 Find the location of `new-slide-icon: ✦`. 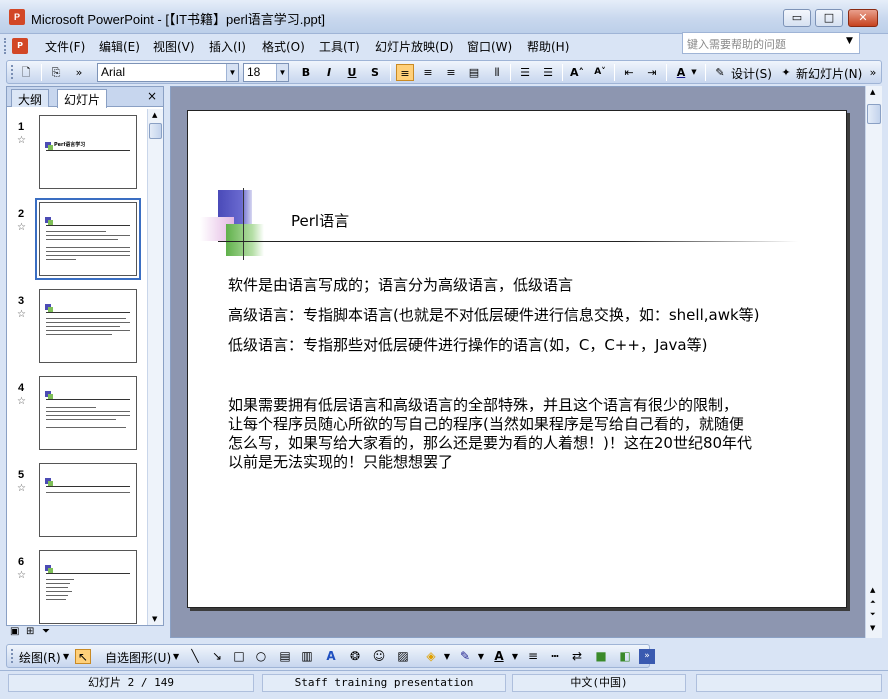

new-slide-icon: ✦ is located at coordinates (786, 72).